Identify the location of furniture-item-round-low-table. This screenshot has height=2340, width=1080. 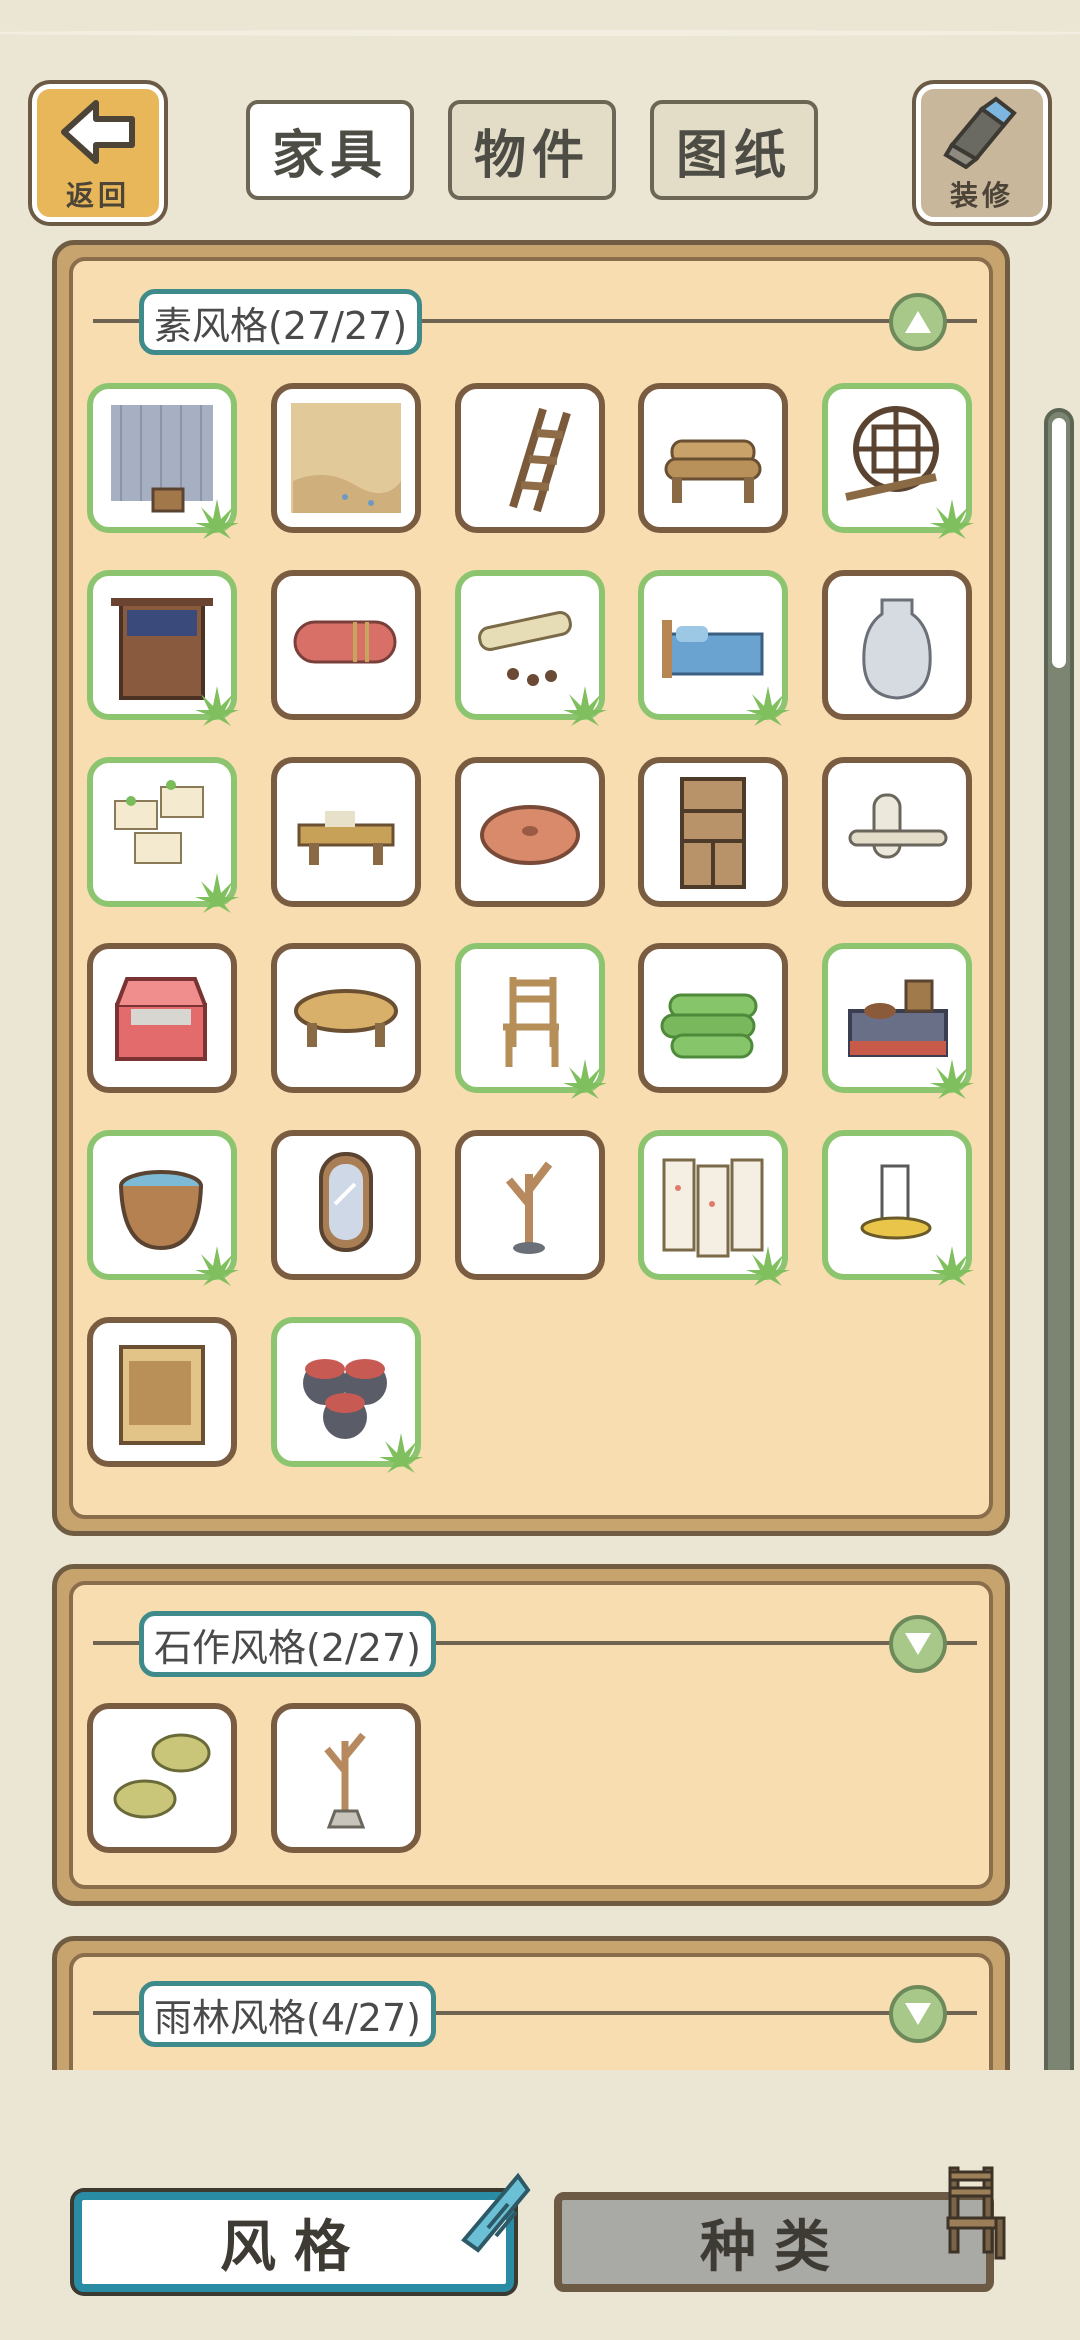
(345, 1018).